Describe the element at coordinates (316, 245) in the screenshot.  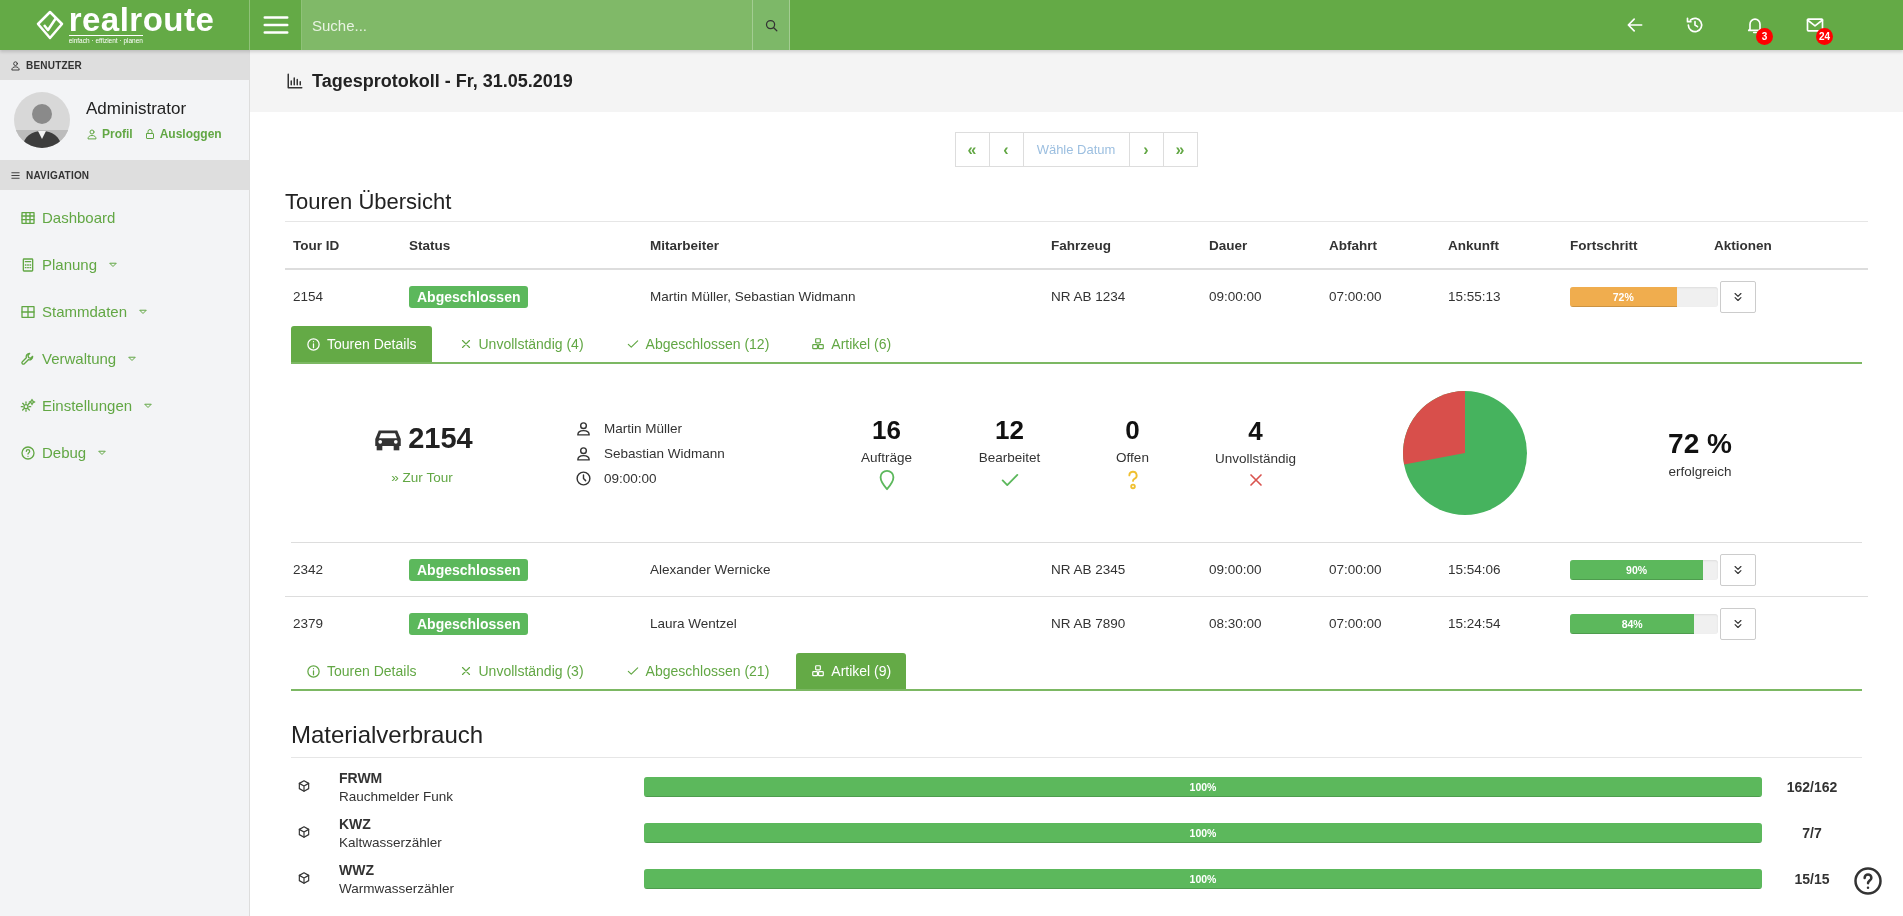
I see `column-header: Tour ID` at that location.